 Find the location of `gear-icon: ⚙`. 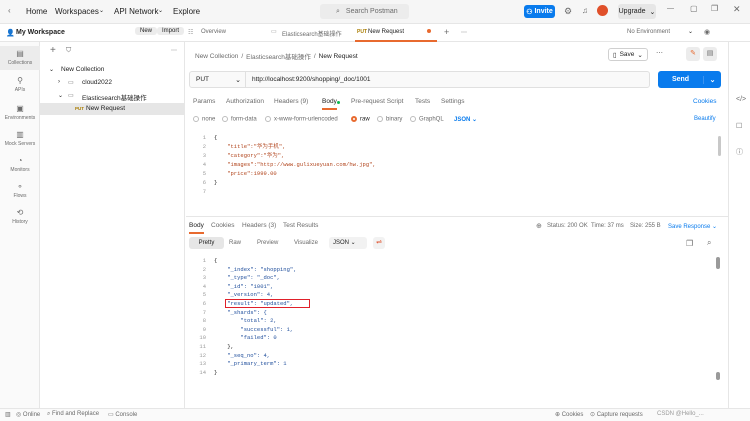

gear-icon: ⚙ is located at coordinates (568, 11).